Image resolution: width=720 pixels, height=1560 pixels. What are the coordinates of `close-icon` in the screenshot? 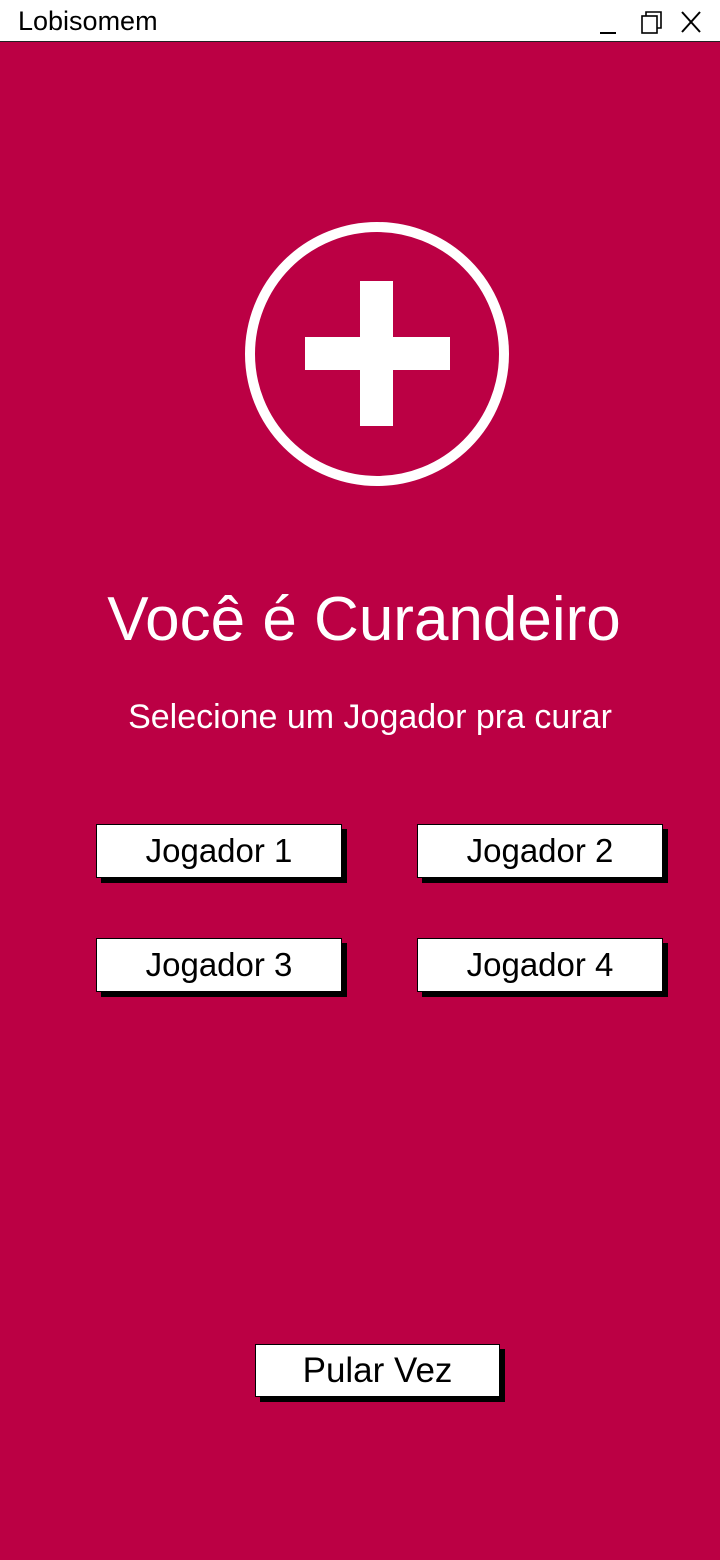 It's located at (691, 22).